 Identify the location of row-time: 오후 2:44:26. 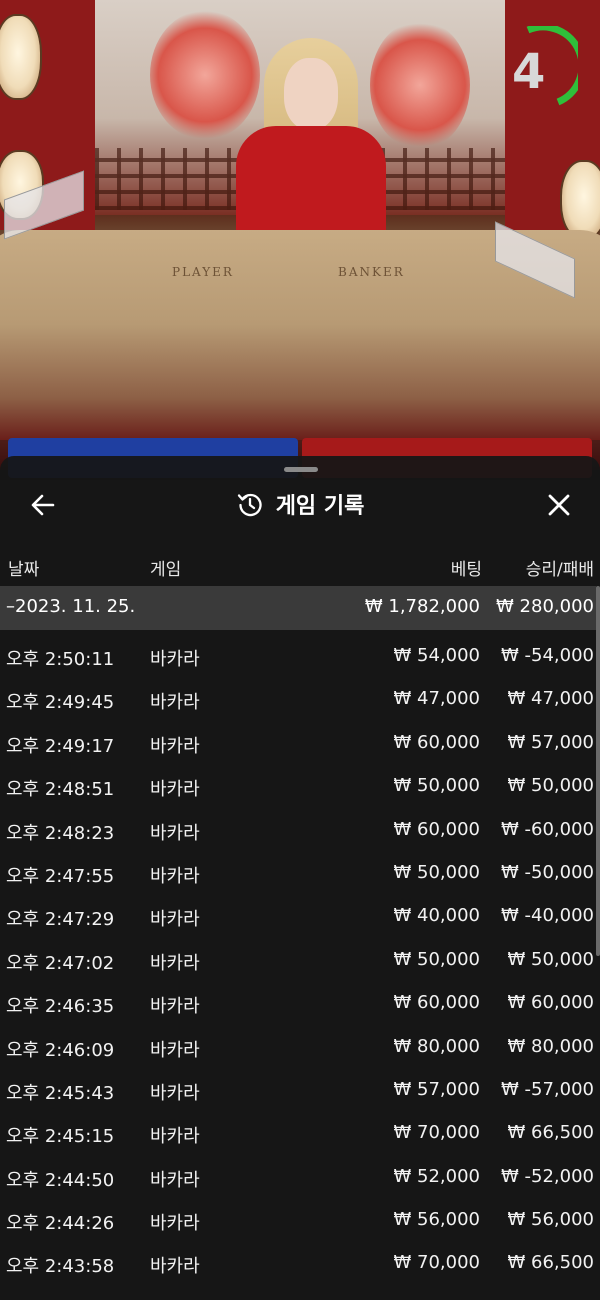
(60, 1224).